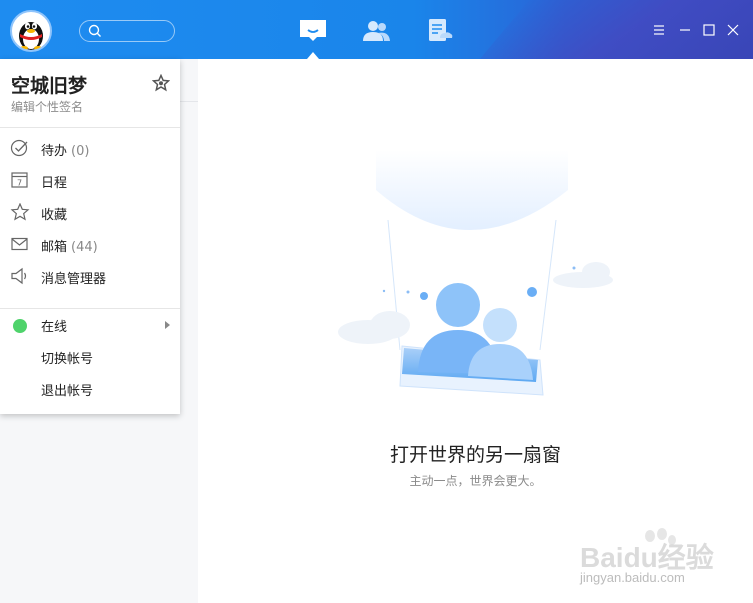 The width and height of the screenshot is (753, 603). Describe the element at coordinates (54, 183) in the screenshot. I see `menu-item-label: 日程` at that location.